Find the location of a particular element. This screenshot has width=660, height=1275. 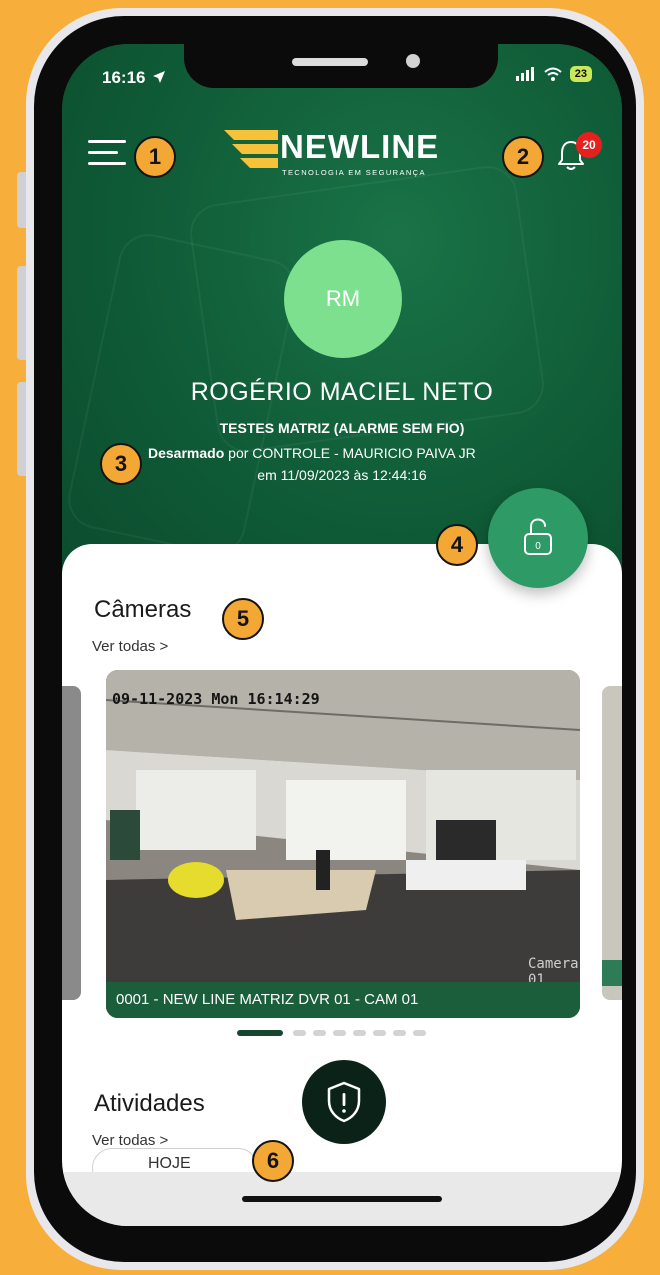

notification-count-badge: 20 is located at coordinates (589, 145).